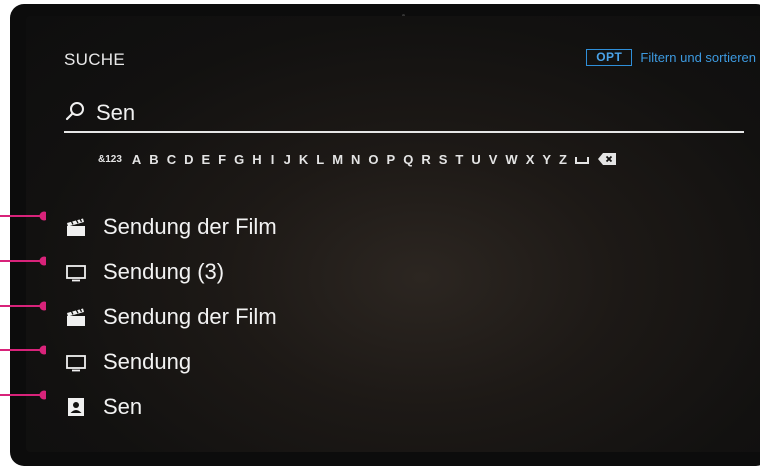 Image resolution: width=760 pixels, height=466 pixels. Describe the element at coordinates (303, 159) in the screenshot. I see `key-k: K` at that location.